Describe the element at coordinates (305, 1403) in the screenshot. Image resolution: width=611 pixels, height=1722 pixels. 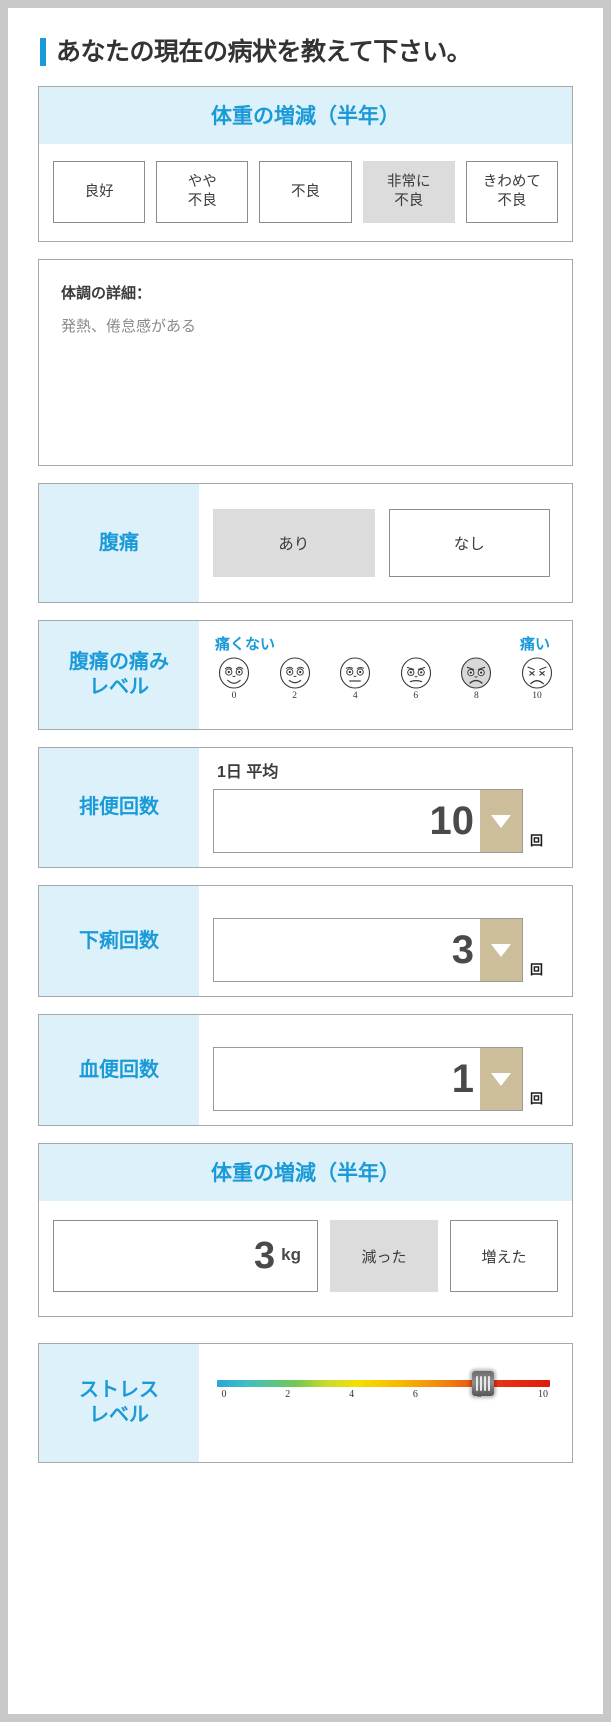
I see `stress-level-row: ストレス レベル 0 2 4 6 8 10` at that location.